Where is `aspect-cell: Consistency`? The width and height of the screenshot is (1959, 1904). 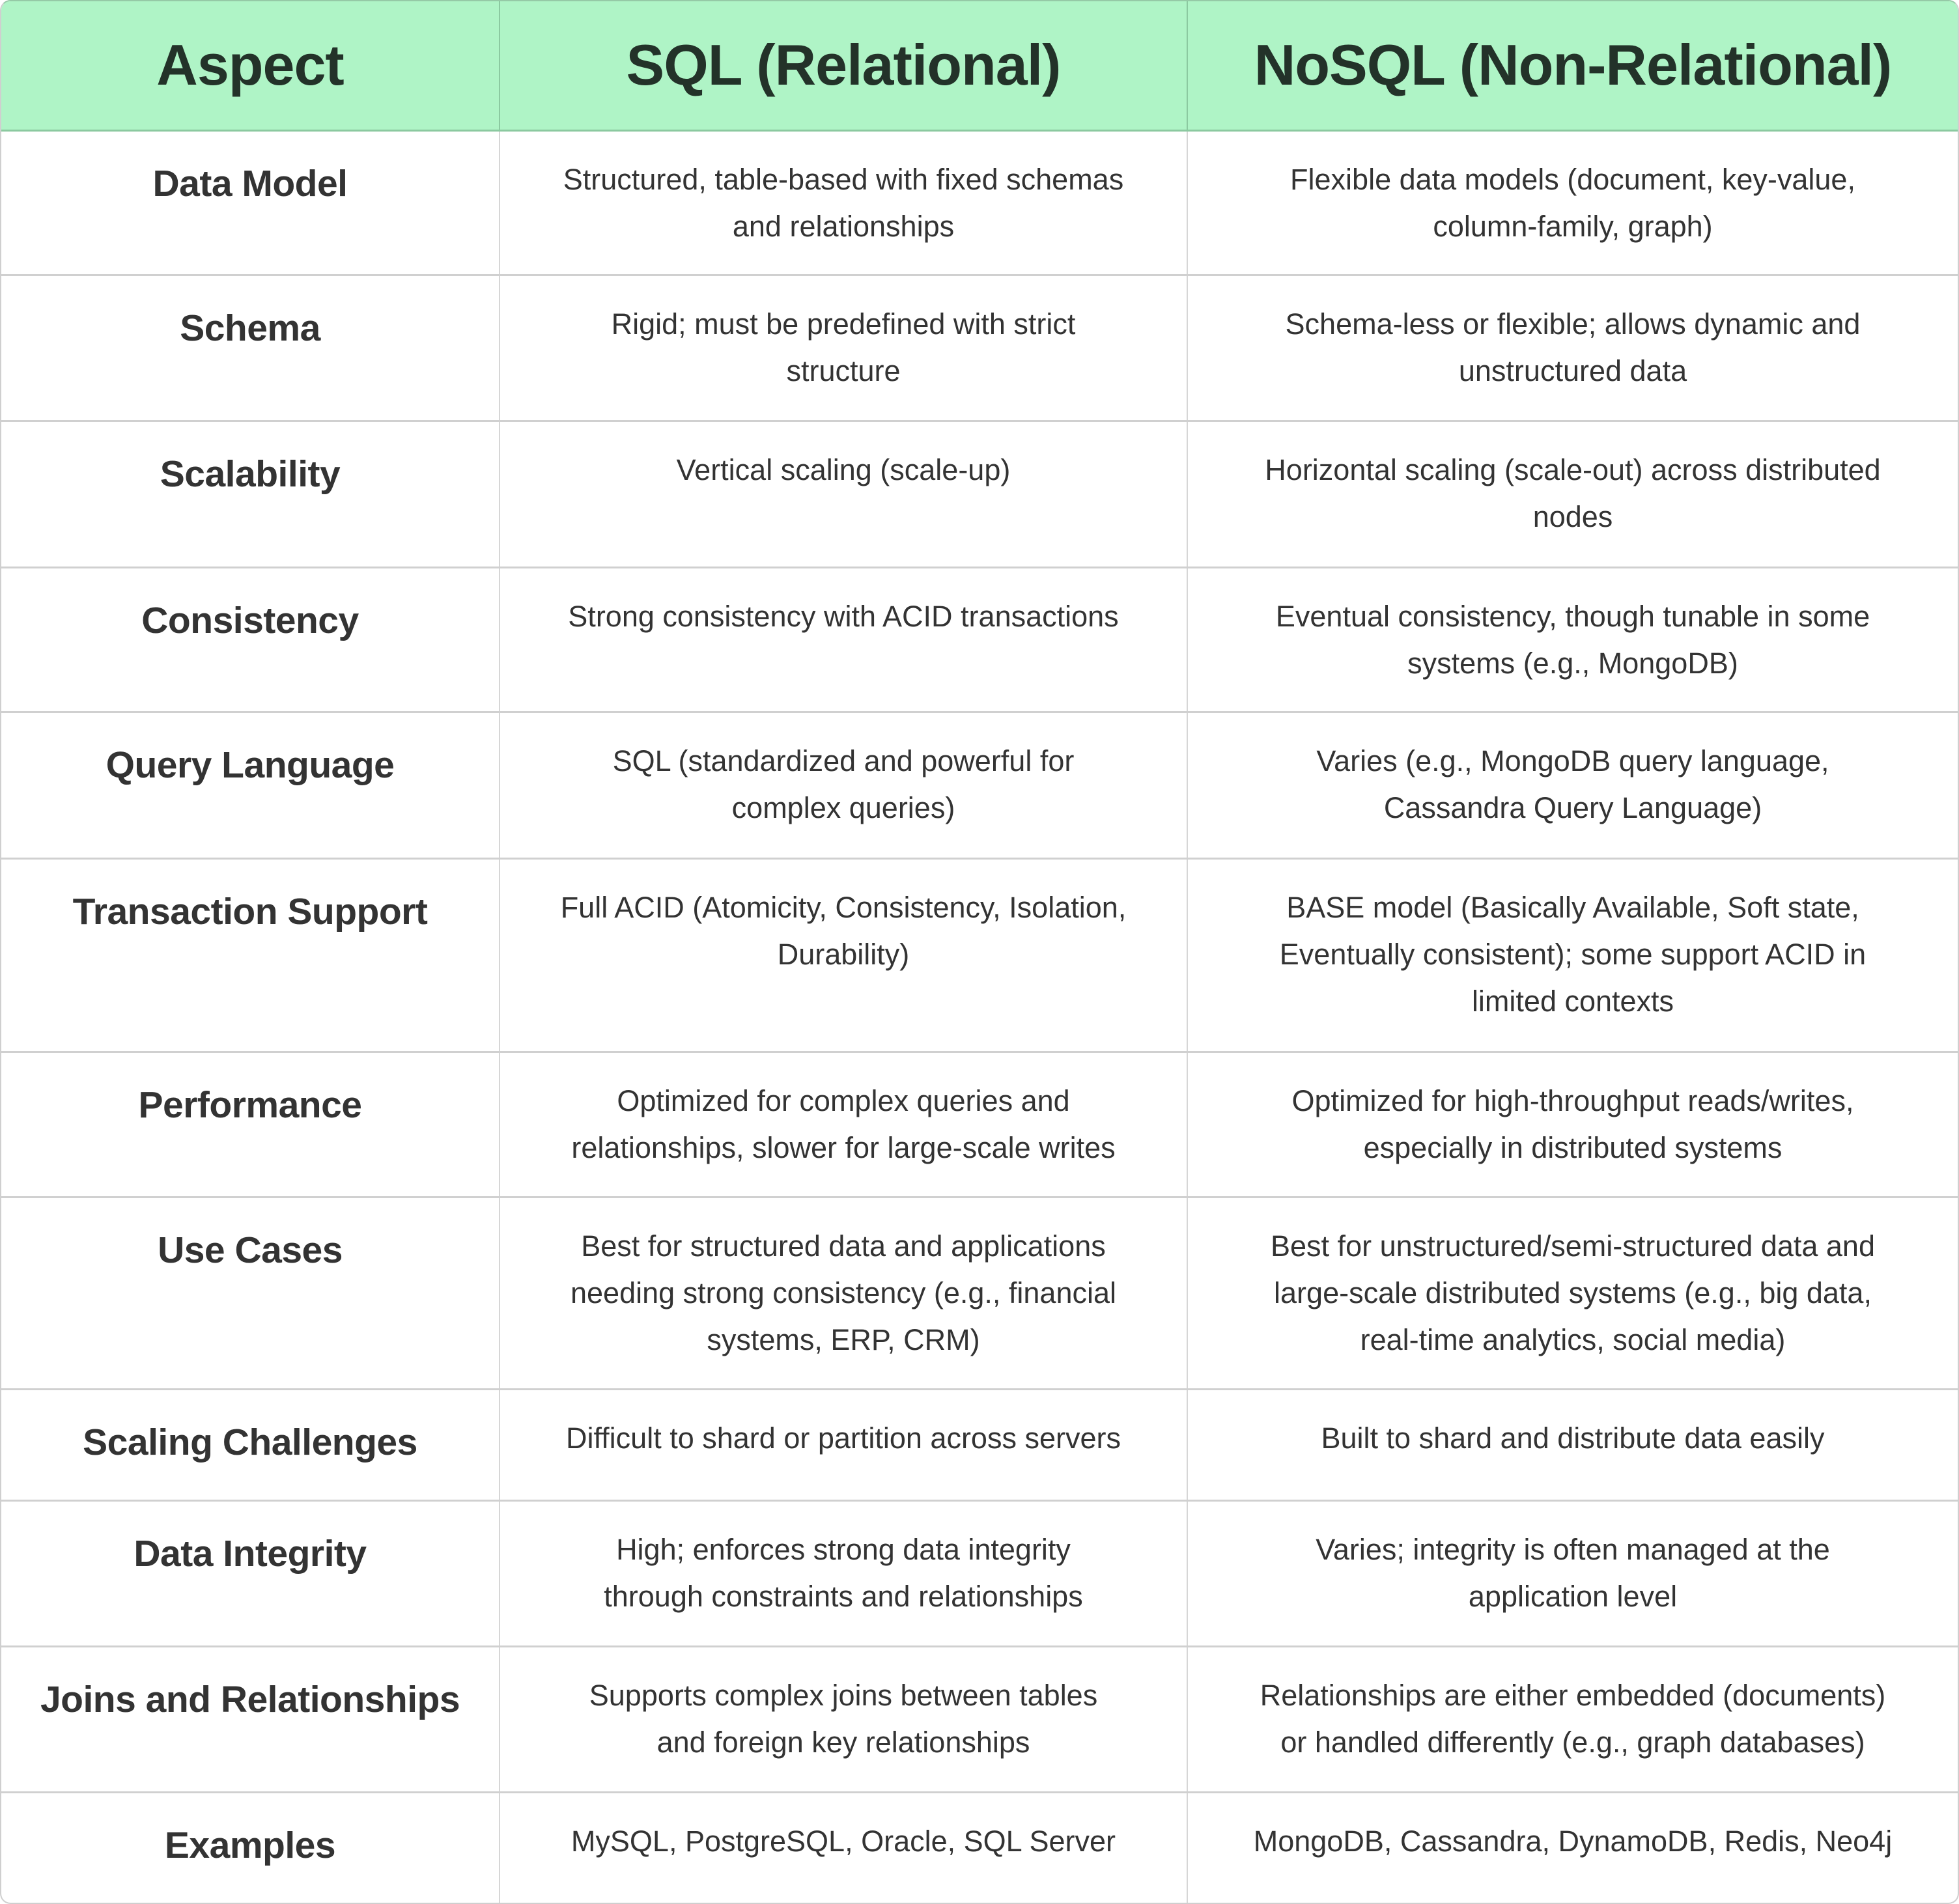
aspect-cell: Consistency is located at coordinates (250, 640).